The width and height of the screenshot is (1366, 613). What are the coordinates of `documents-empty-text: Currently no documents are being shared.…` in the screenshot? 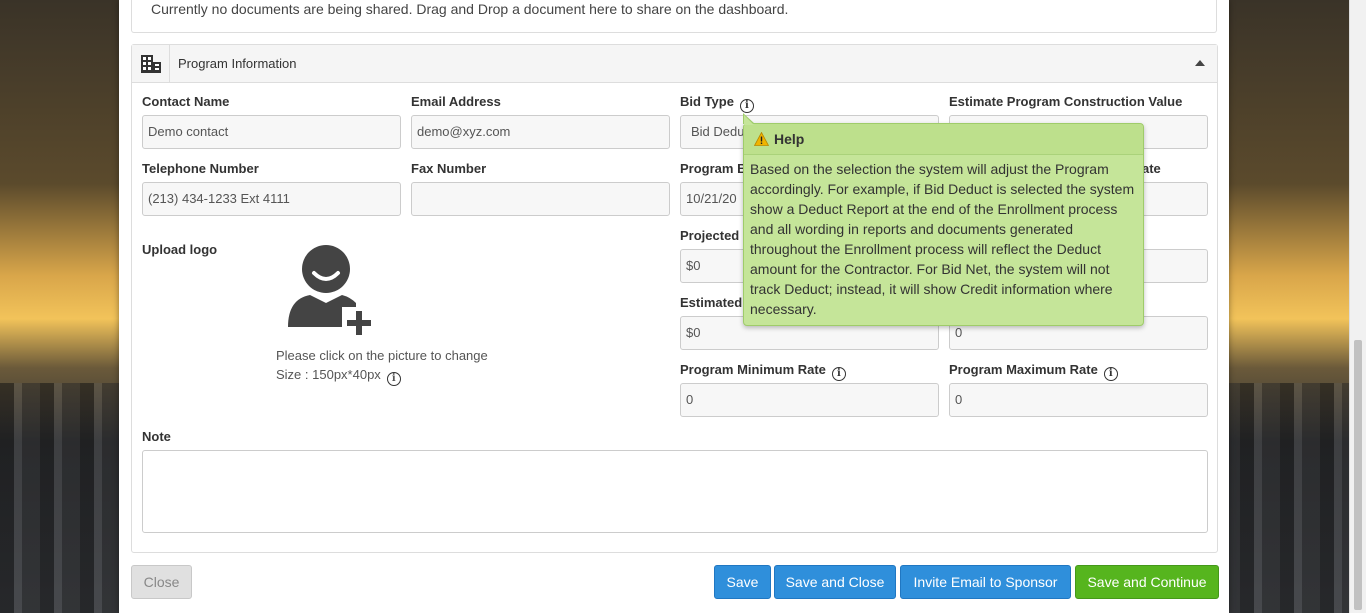 It's located at (470, 9).